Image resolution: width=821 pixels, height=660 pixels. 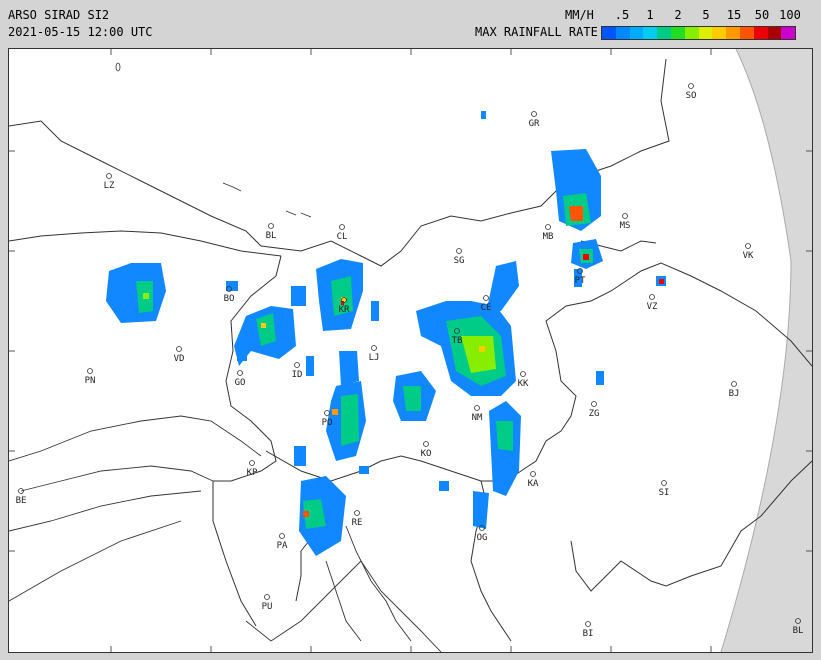 I want to click on legend-tick-label: 2, so click(x=678, y=15).